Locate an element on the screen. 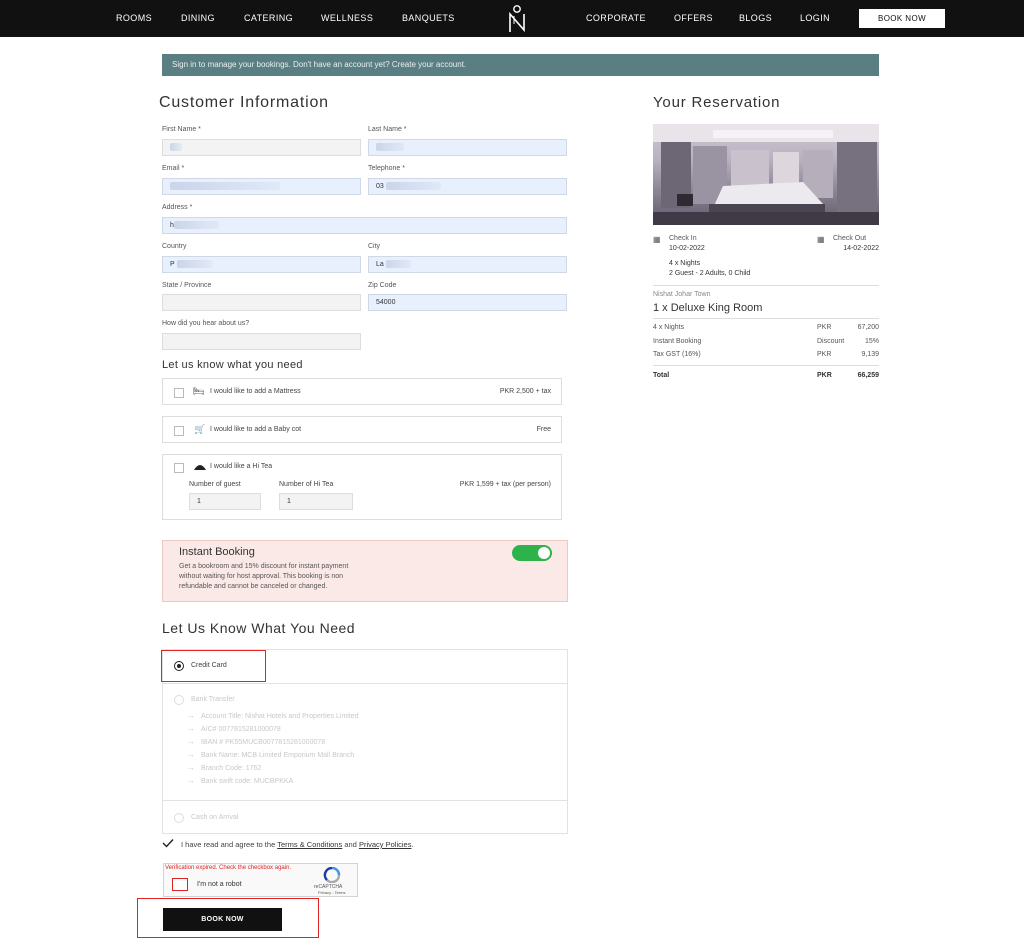  privacy-policies-link: Privacy Policies is located at coordinates (385, 844).